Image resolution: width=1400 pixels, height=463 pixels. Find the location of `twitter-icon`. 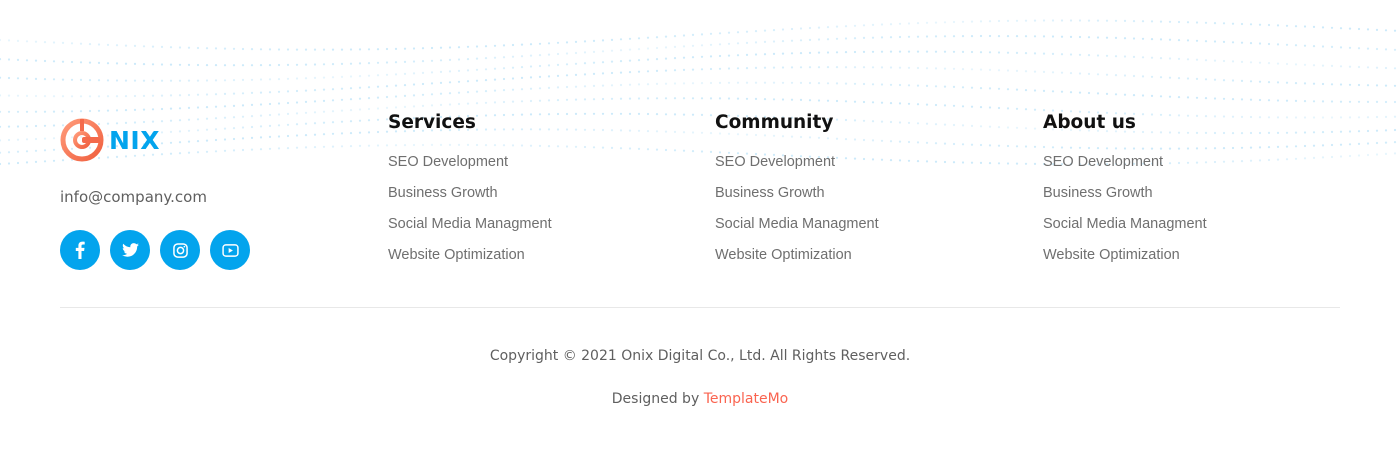

twitter-icon is located at coordinates (130, 250).